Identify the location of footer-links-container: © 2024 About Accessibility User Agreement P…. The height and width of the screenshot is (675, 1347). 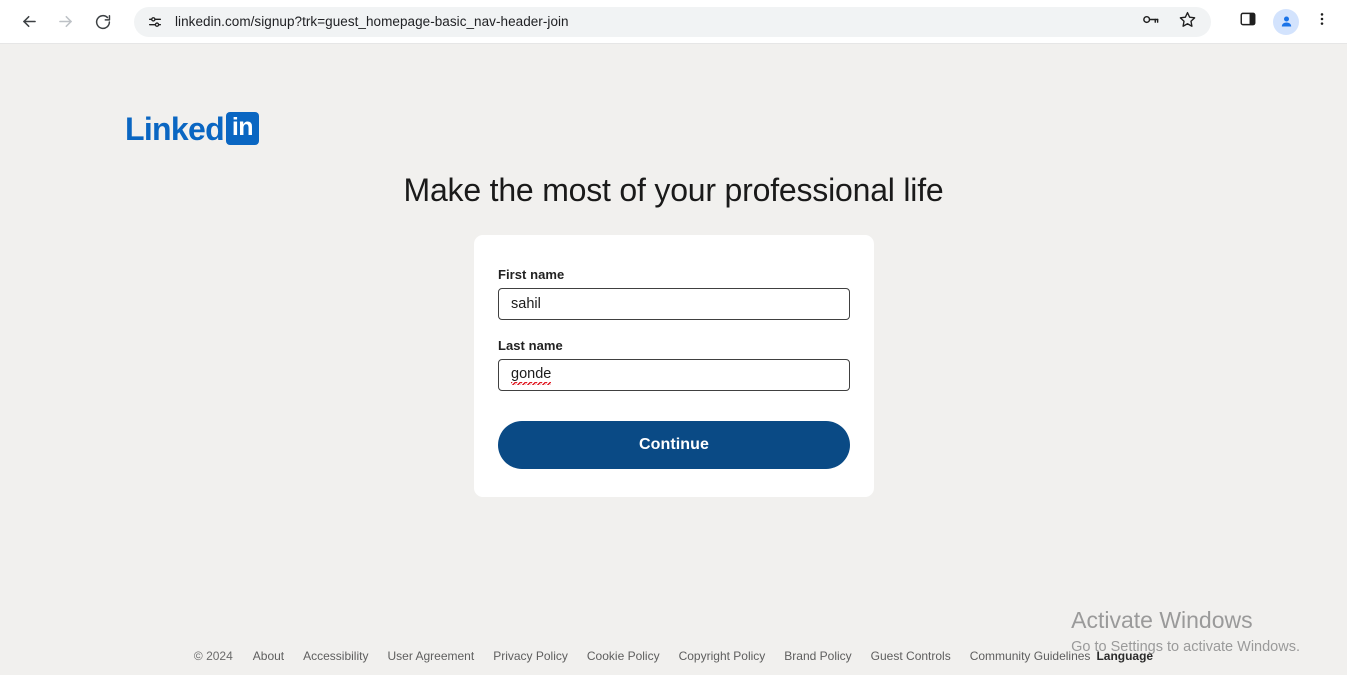
(673, 656).